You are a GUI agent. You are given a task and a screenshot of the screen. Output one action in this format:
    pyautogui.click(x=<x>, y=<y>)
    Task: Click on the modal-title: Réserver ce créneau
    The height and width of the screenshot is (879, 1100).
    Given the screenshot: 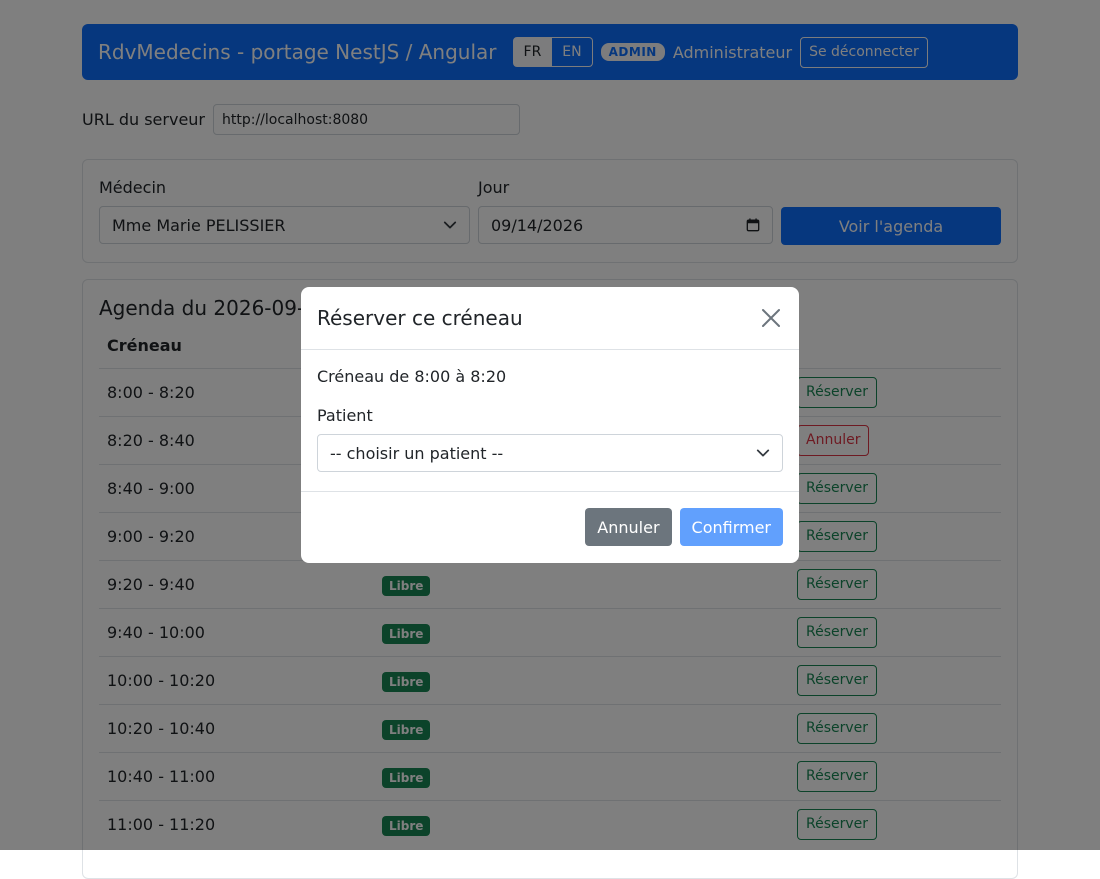 What is the action you would take?
    pyautogui.click(x=420, y=318)
    